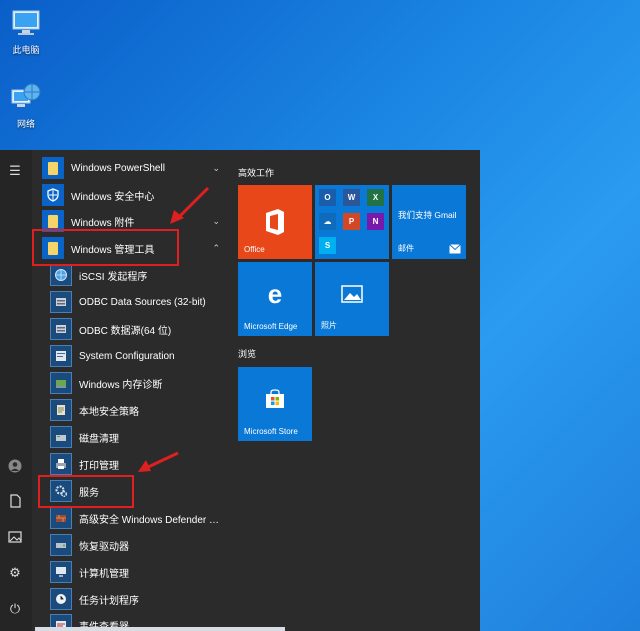  I want to click on user-account-icon, so click(15, 466).